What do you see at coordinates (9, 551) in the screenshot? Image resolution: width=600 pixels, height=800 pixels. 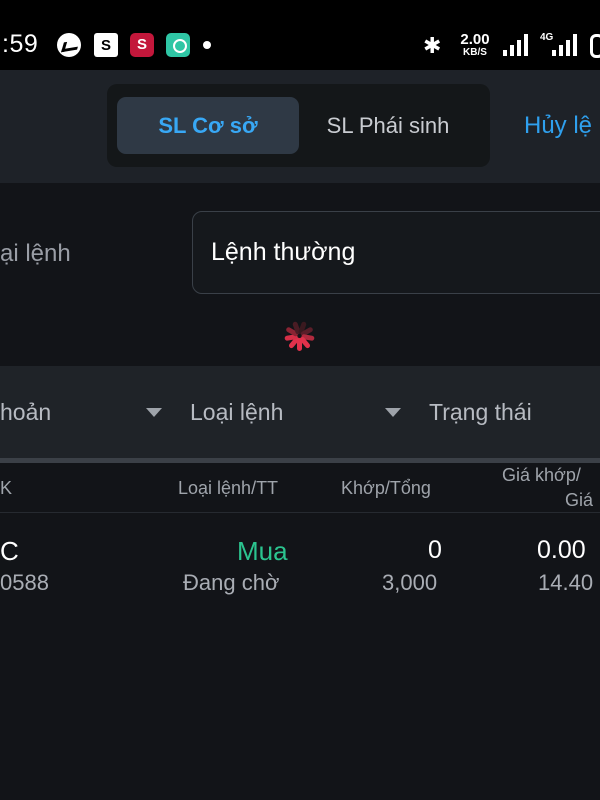 I see `row-symbol: C` at bounding box center [9, 551].